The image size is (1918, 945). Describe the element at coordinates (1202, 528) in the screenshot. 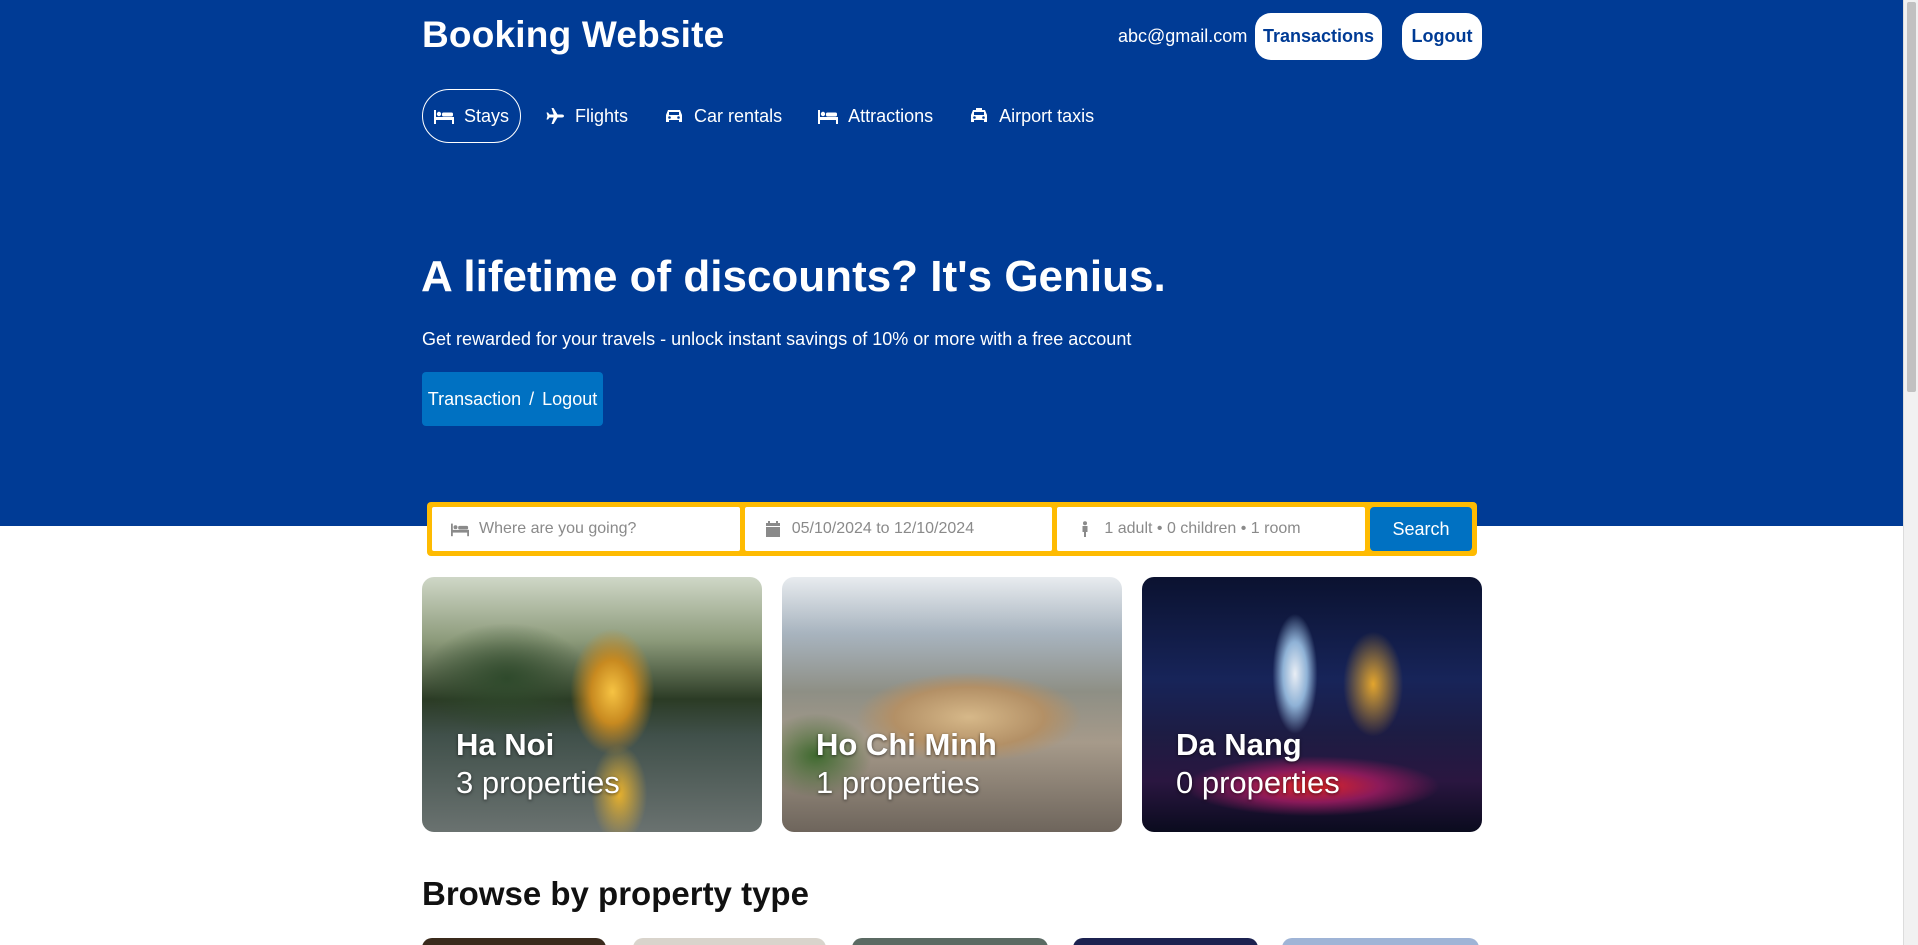

I see `guests-value: 1 adult • 0 children • 1 room` at that location.